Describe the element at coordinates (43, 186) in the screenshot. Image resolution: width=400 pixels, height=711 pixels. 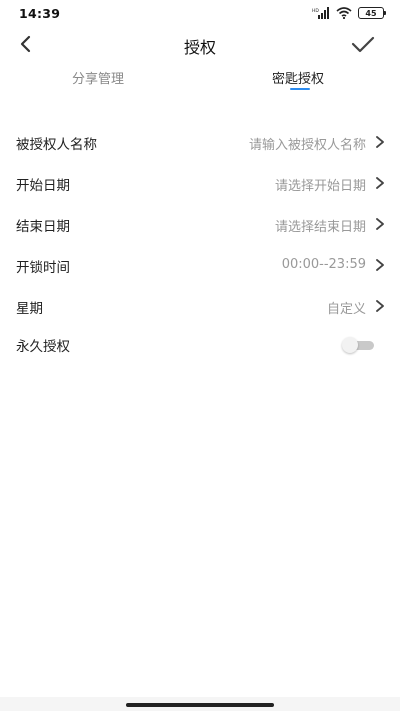
I see `start-date-label: 开始日期` at that location.